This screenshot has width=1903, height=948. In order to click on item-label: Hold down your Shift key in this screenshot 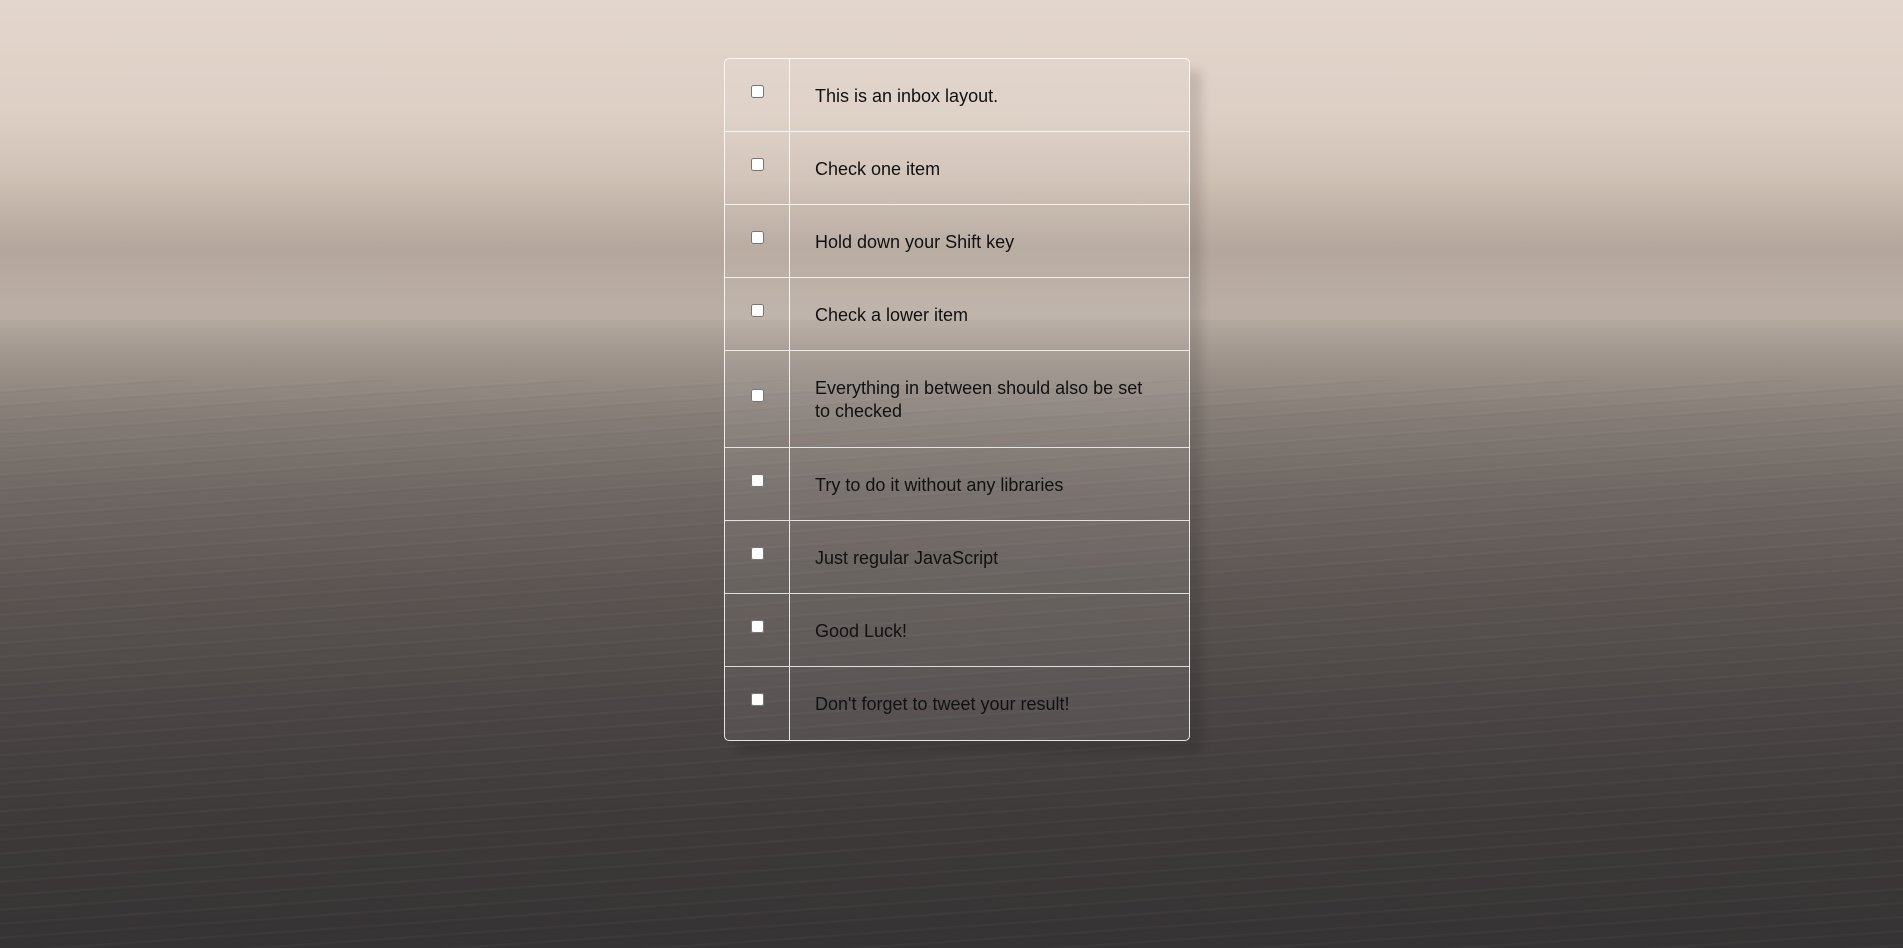, I will do `click(915, 241)`.